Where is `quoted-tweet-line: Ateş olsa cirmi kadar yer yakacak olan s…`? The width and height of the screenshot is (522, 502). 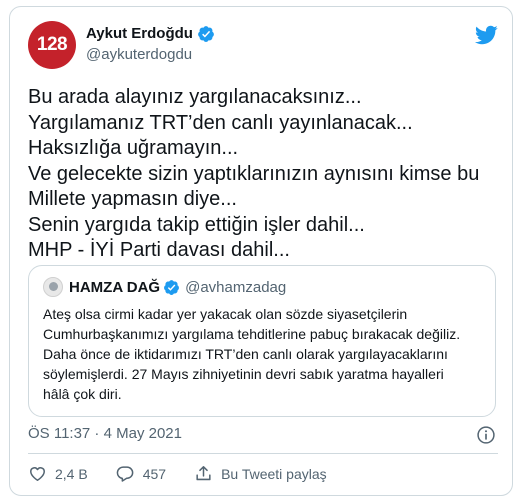 quoted-tweet-line: Ateş olsa cirmi kadar yer yakacak olan s… is located at coordinates (225, 314).